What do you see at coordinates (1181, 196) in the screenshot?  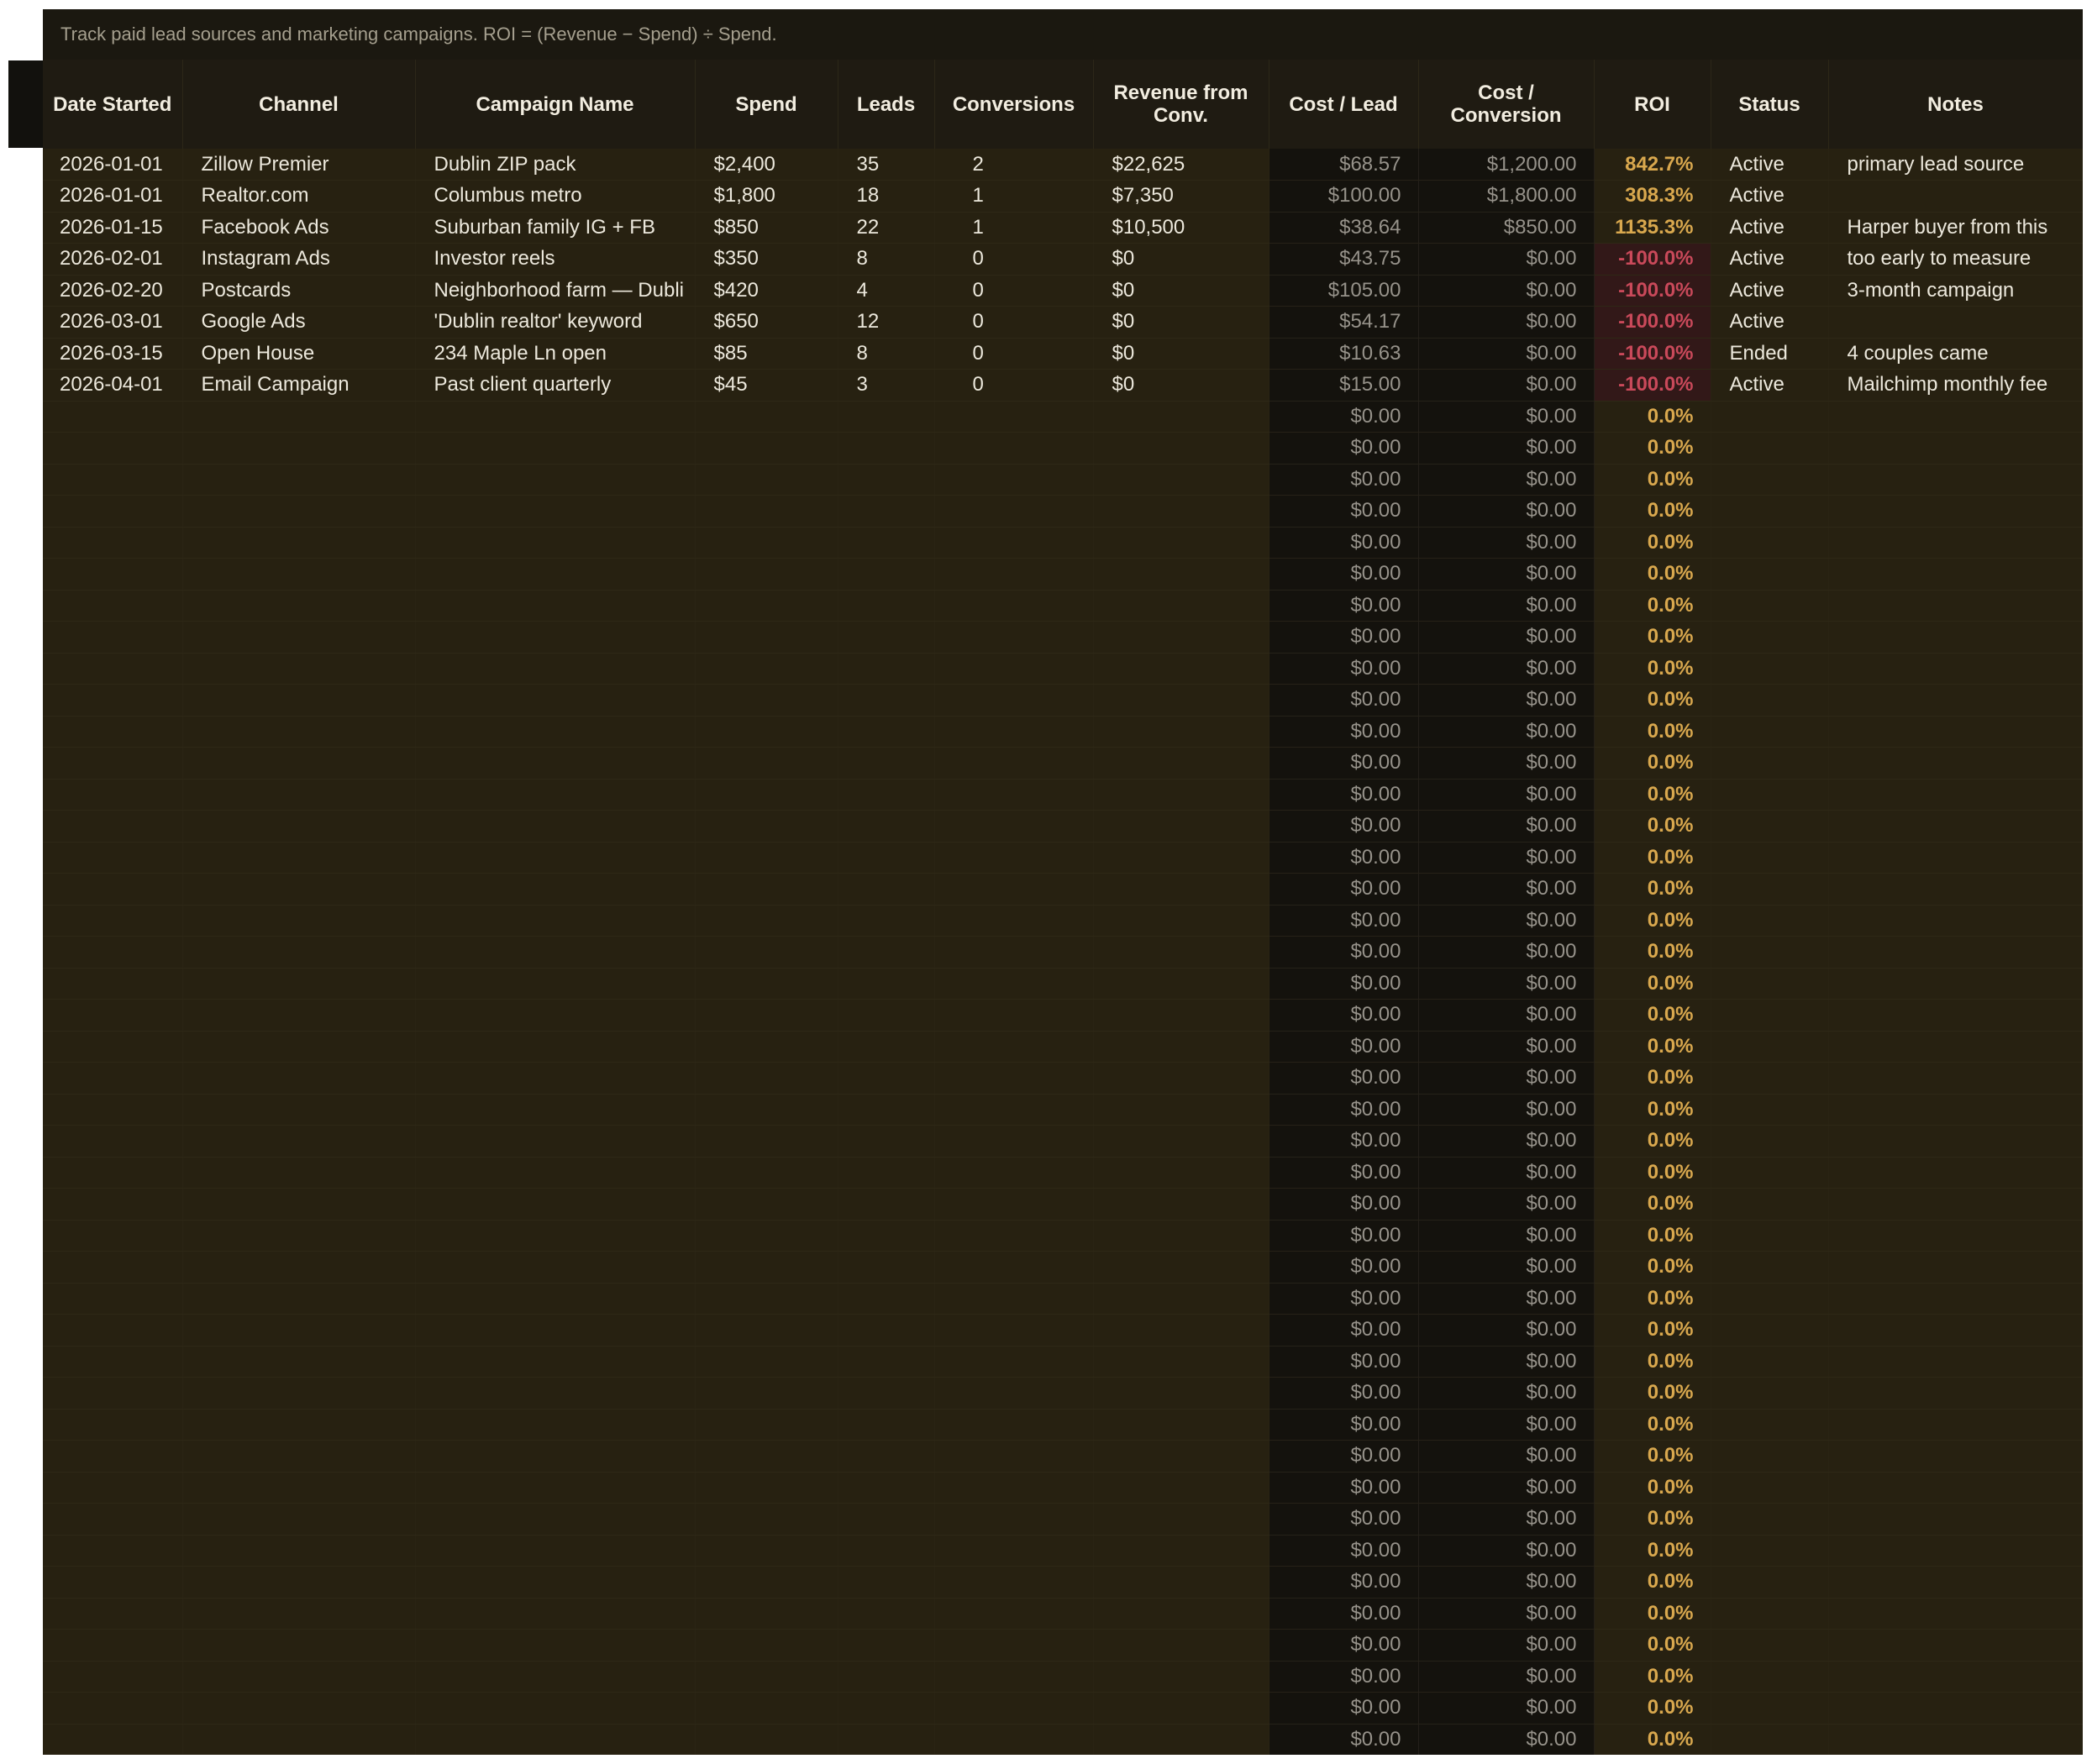 I see `revenue-cell: $7,350` at bounding box center [1181, 196].